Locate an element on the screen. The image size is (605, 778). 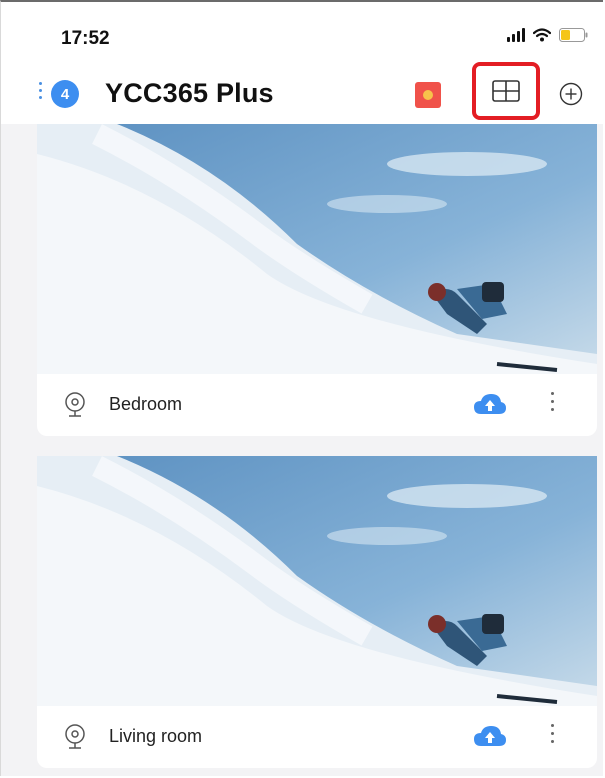
device-card-footer: Living room is located at coordinates (317, 737).